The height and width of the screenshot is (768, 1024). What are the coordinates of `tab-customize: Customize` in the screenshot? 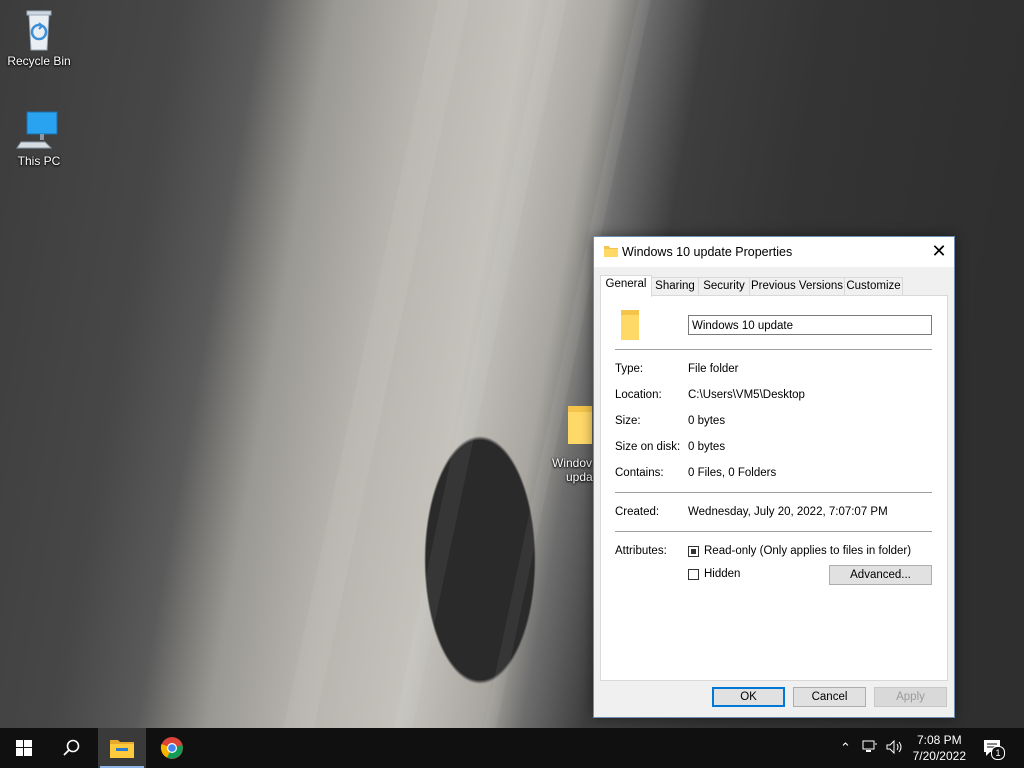 It's located at (873, 286).